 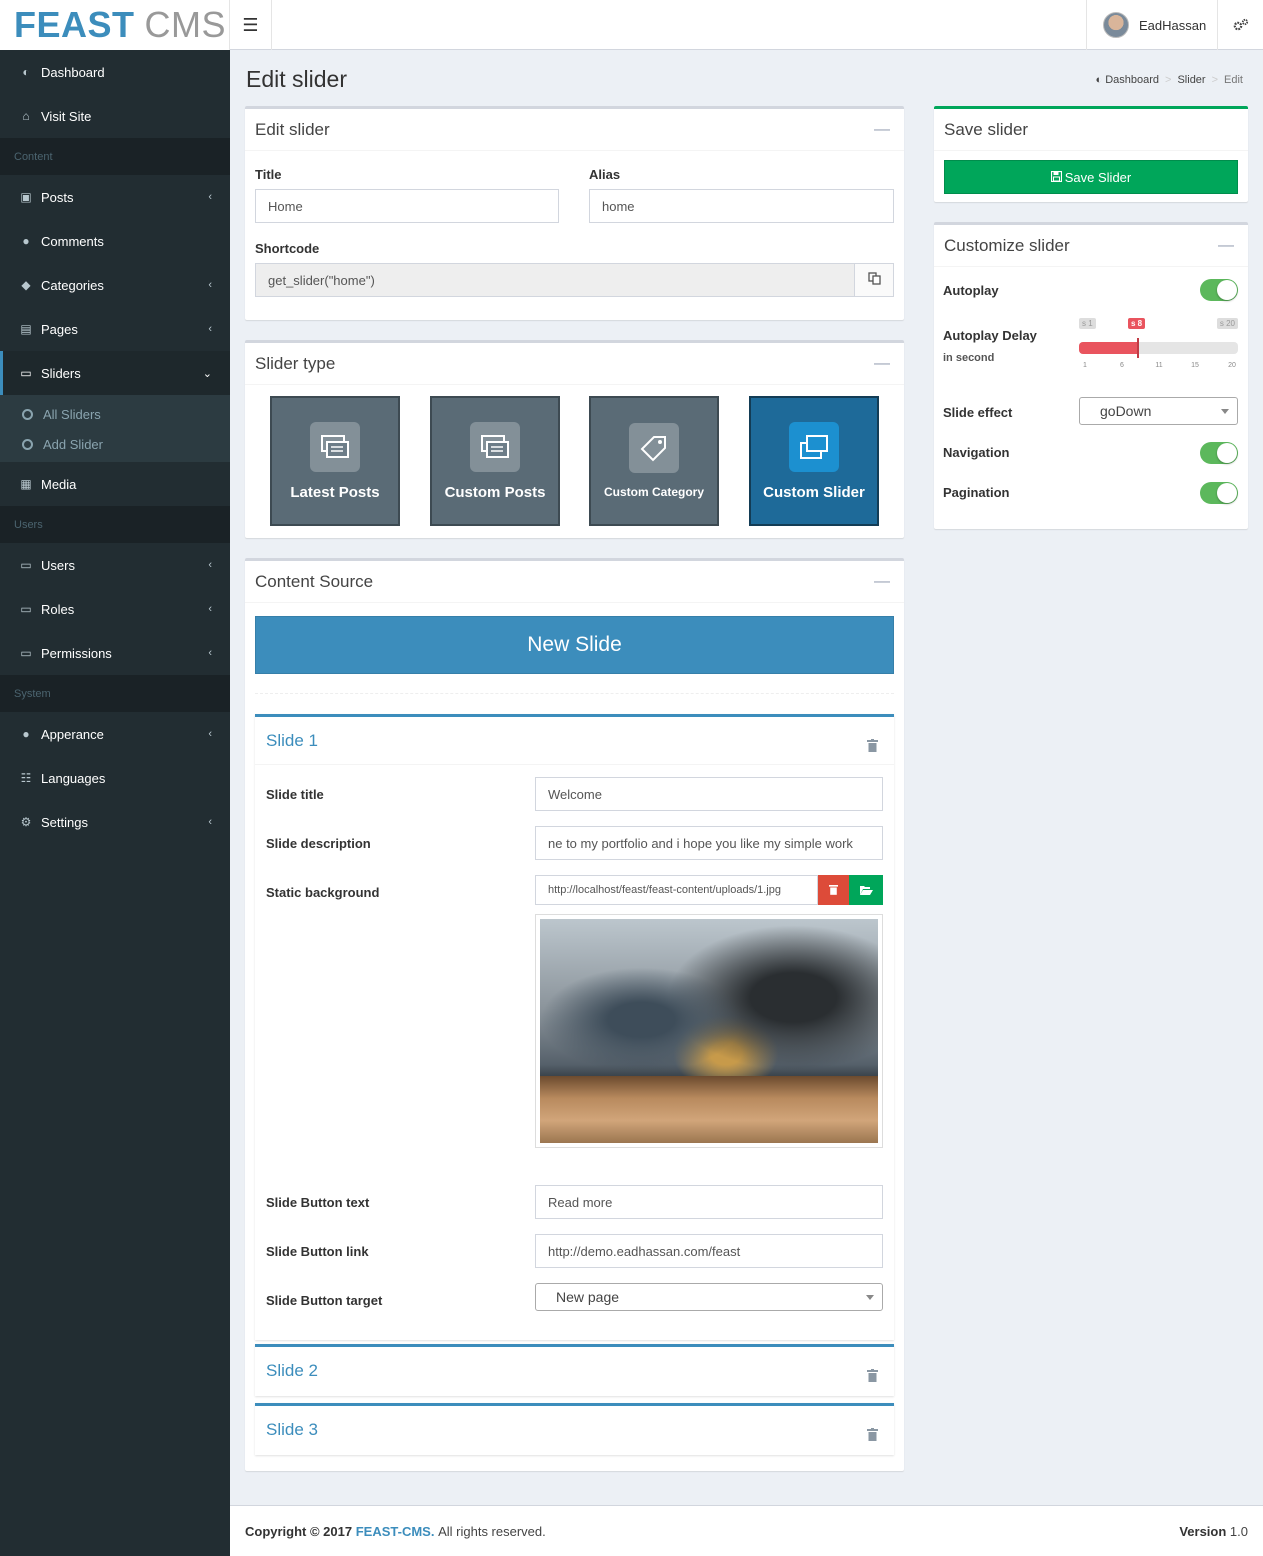 What do you see at coordinates (978, 412) in the screenshot?
I see `slide-effect-label: Slide effect` at bounding box center [978, 412].